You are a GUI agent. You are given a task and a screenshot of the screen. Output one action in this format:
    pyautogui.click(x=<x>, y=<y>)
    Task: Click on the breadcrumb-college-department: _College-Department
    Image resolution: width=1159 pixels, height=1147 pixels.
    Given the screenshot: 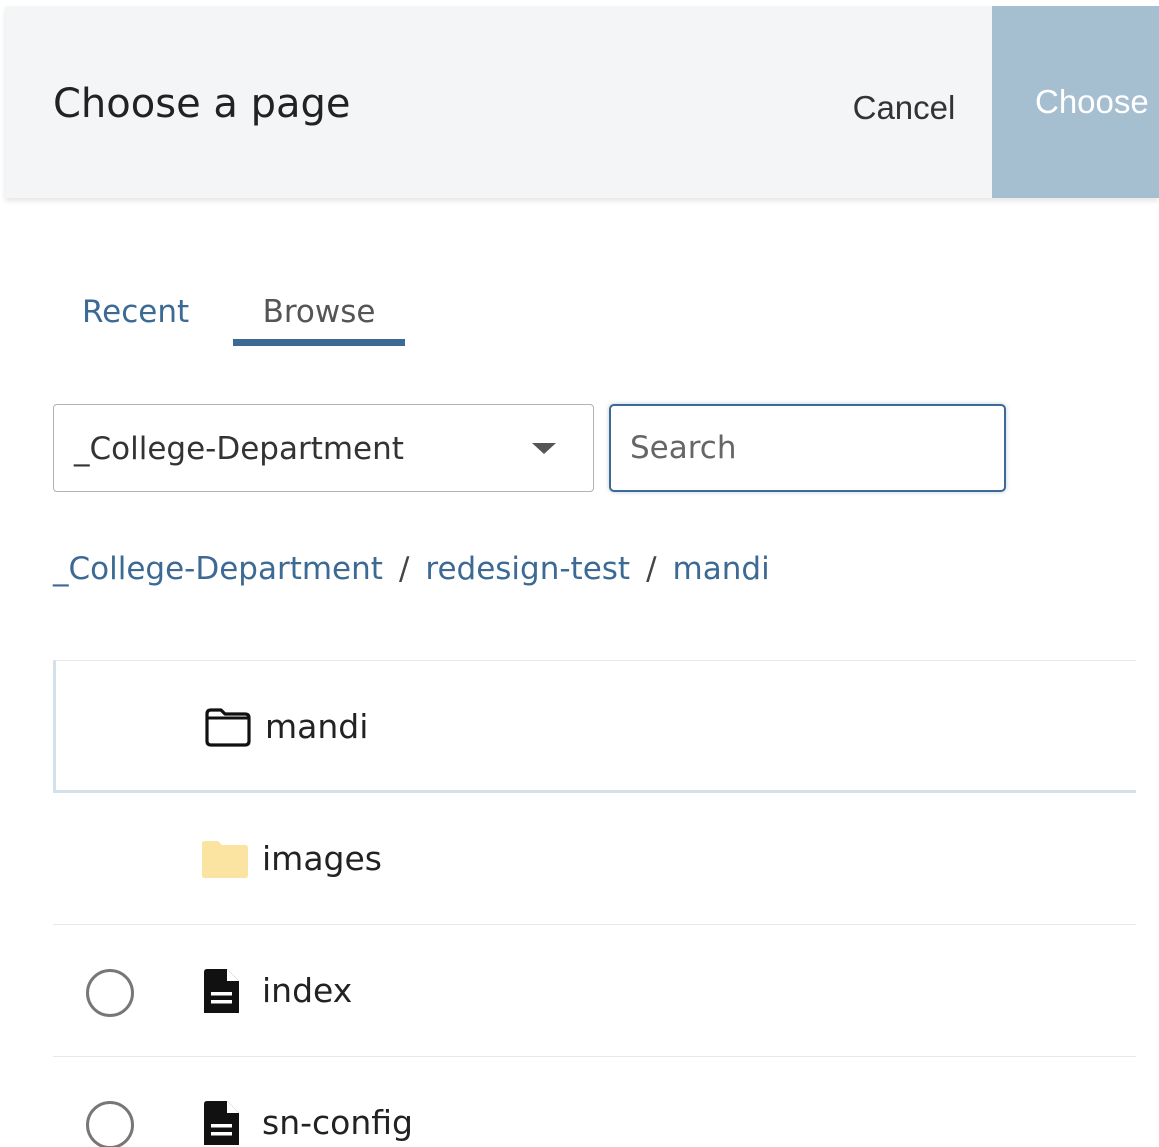 What is the action you would take?
    pyautogui.click(x=218, y=569)
    